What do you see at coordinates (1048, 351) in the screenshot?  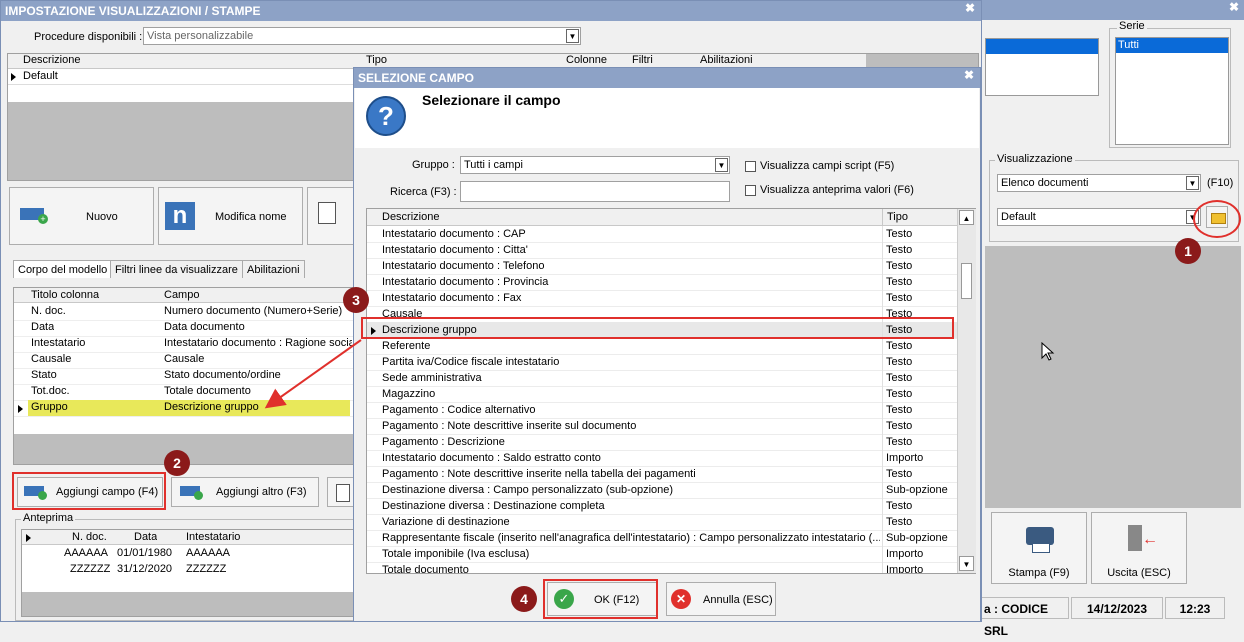 I see `mouse-cursor-icon` at bounding box center [1048, 351].